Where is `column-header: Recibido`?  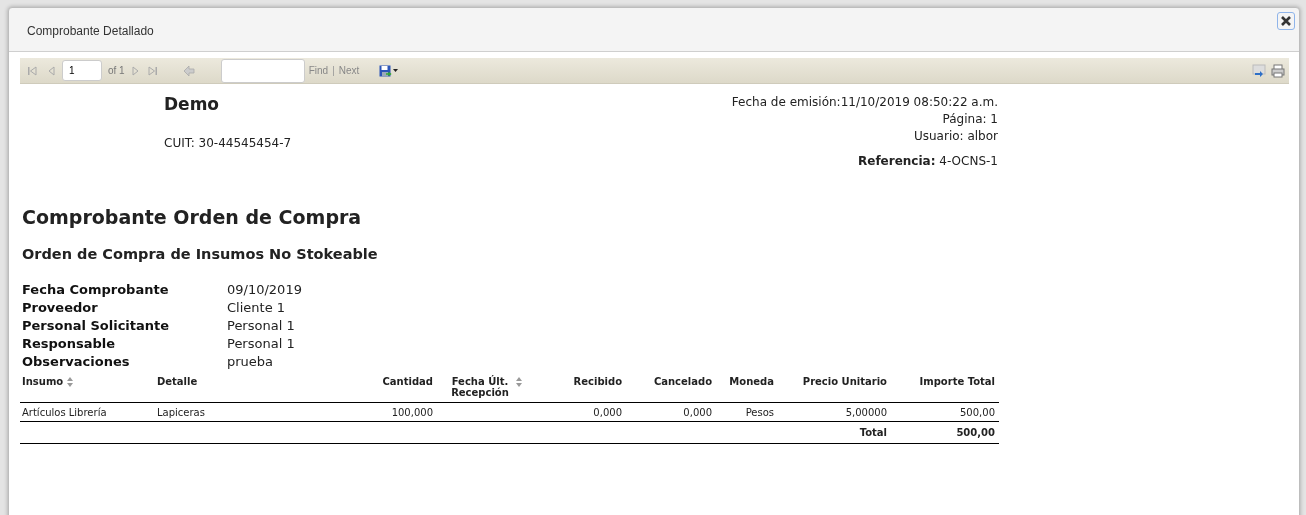
column-header: Recibido is located at coordinates (597, 381).